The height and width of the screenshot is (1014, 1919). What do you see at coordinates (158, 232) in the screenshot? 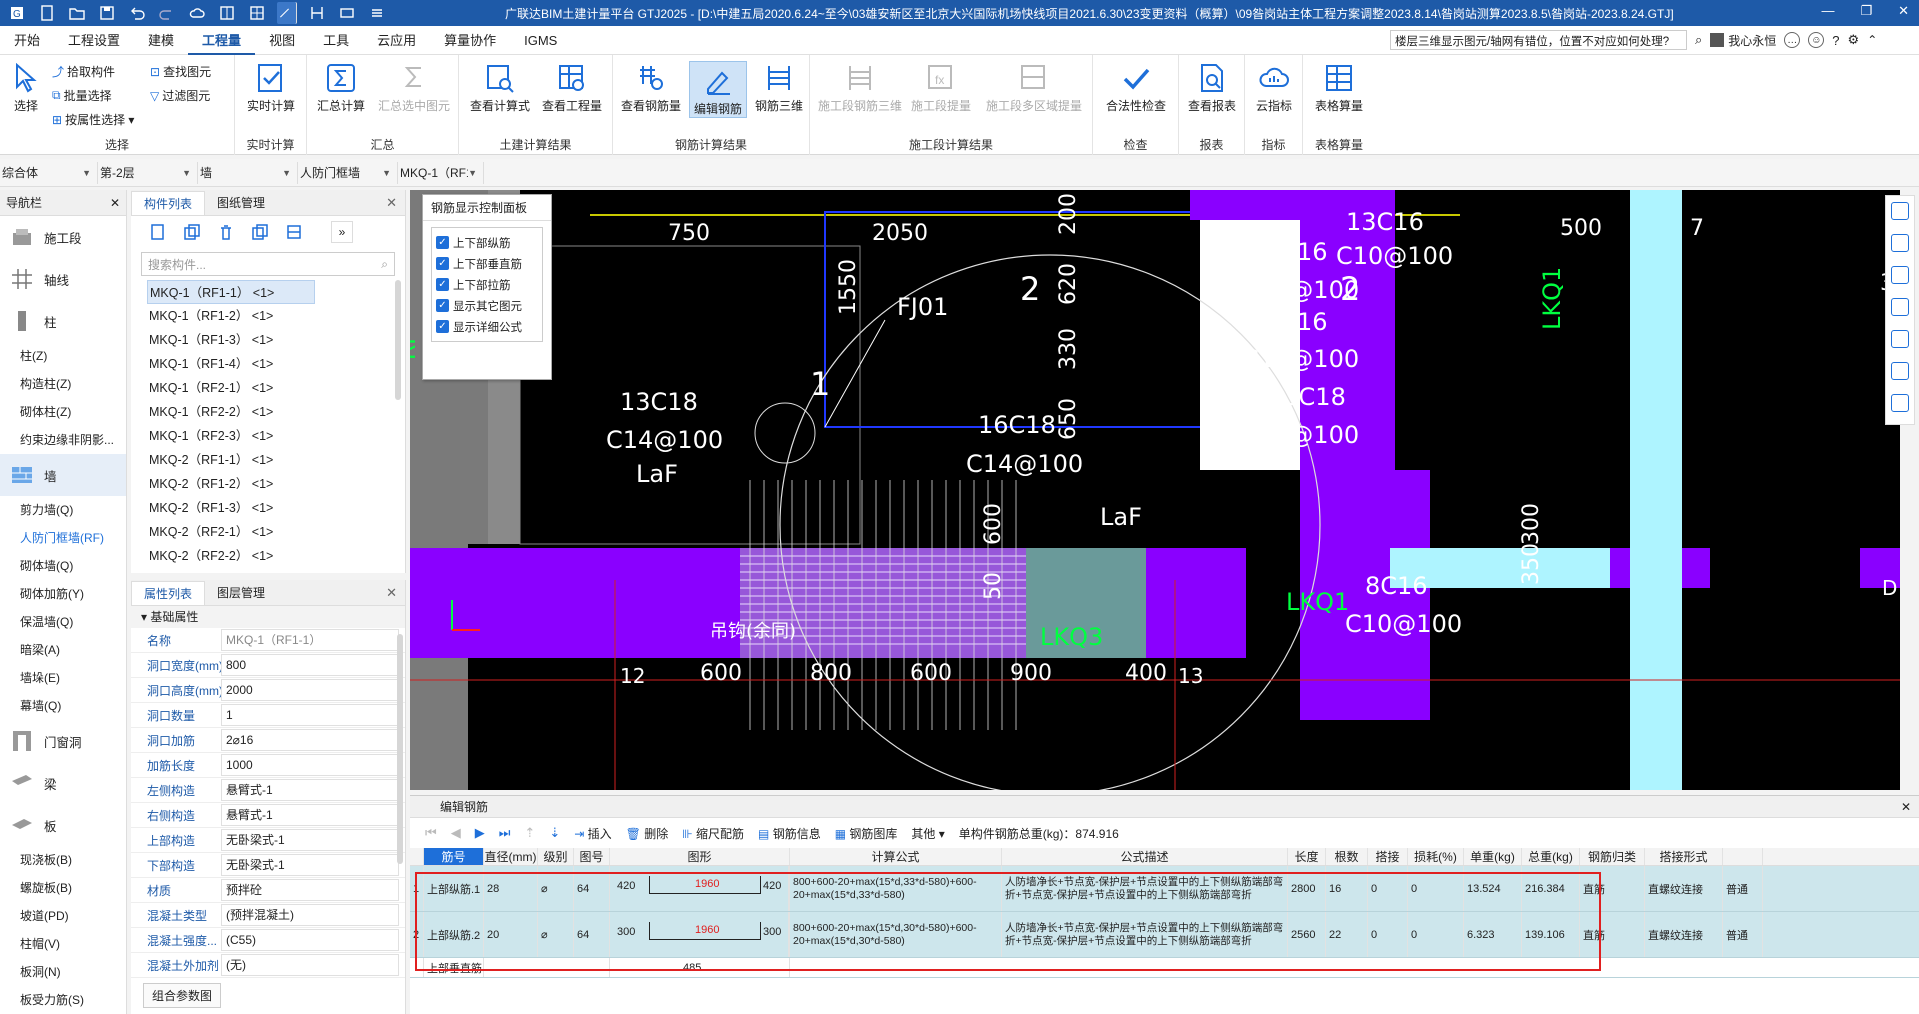
I see `new-component-icon` at bounding box center [158, 232].